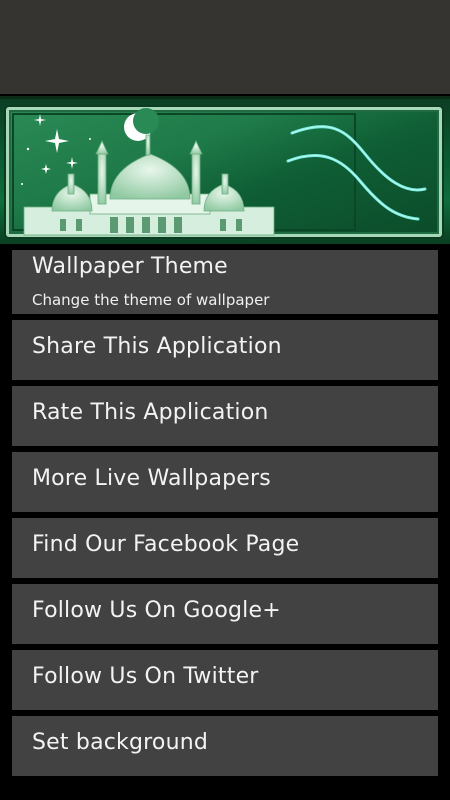 This screenshot has width=450, height=800. What do you see at coordinates (225, 746) in the screenshot?
I see `menu-item-set-background: Set background` at bounding box center [225, 746].